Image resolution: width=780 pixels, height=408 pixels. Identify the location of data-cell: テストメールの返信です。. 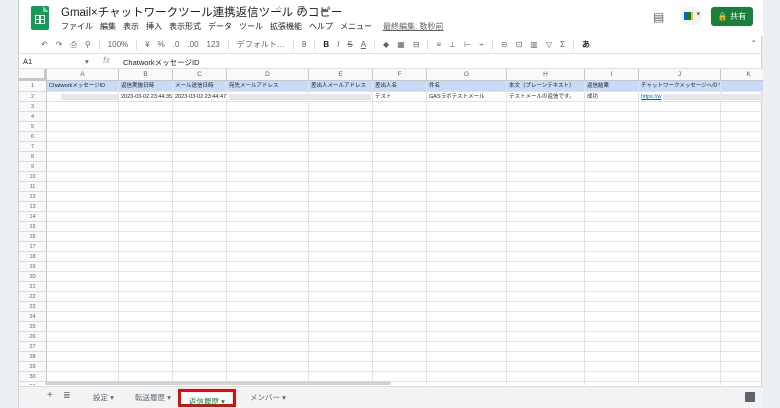
(546, 97).